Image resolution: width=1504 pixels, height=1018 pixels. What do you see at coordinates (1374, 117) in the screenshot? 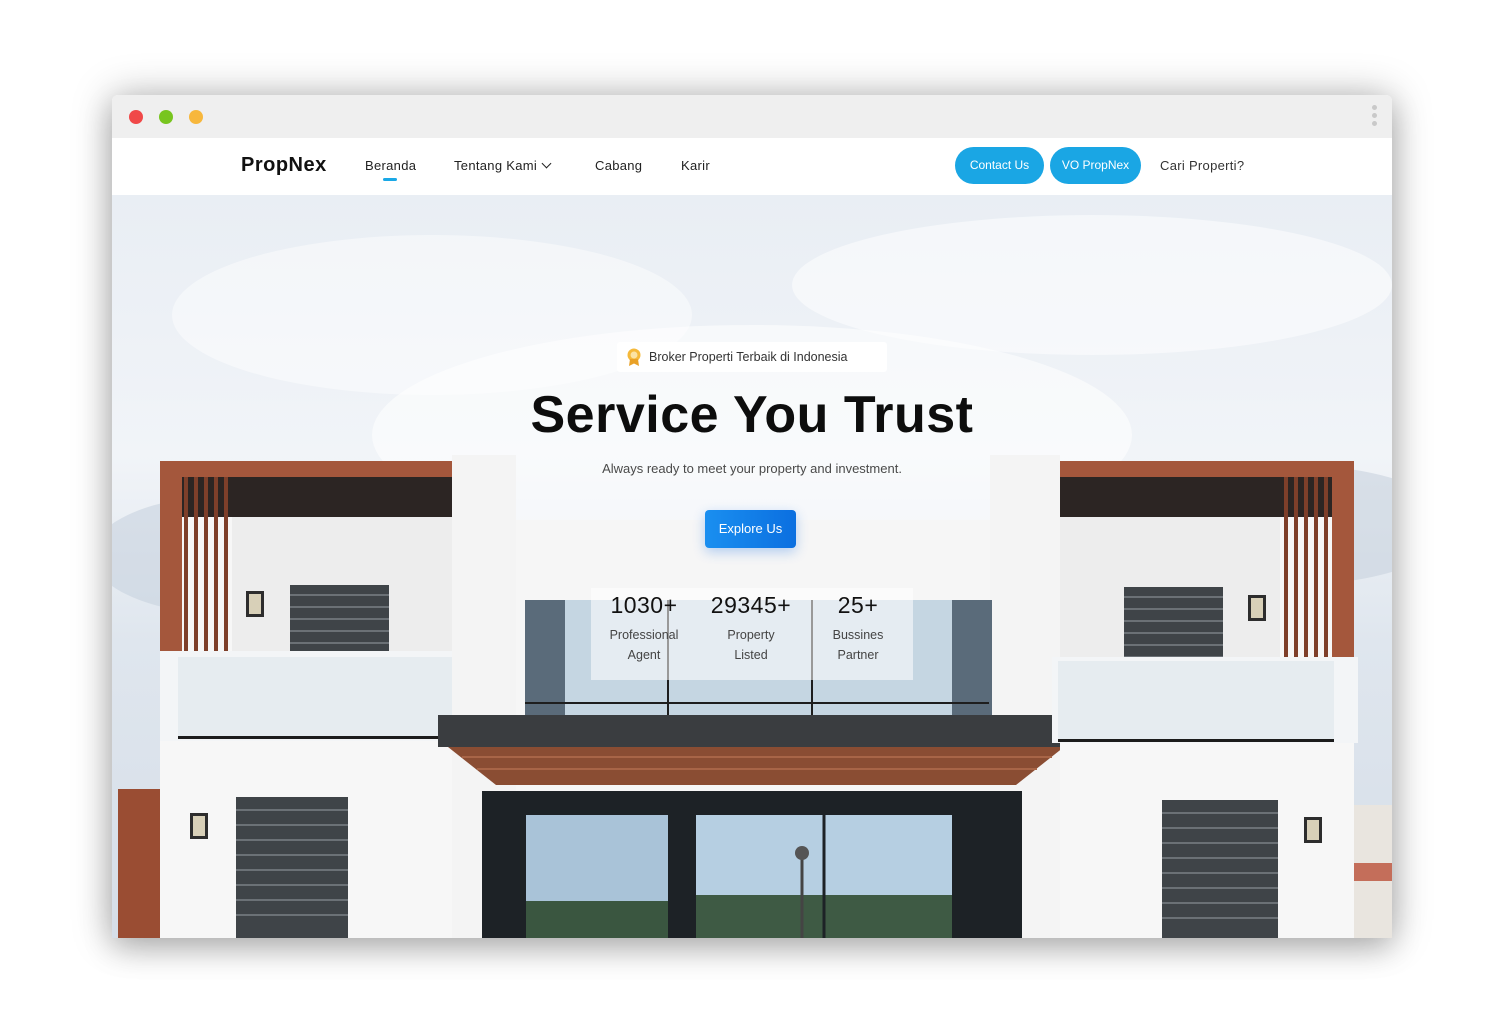
I see `kebab-icon` at bounding box center [1374, 117].